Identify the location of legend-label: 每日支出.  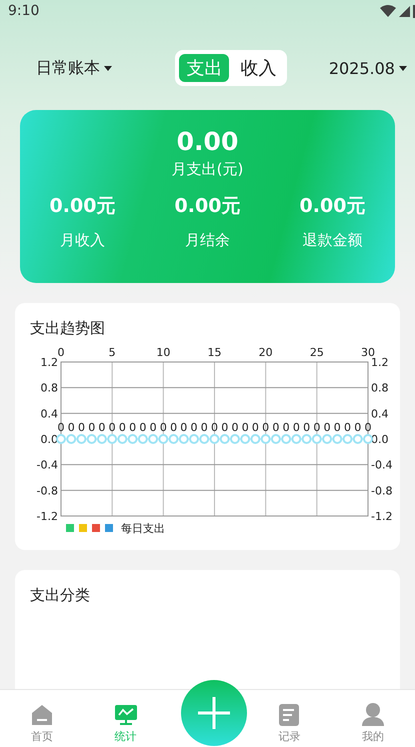
(143, 528).